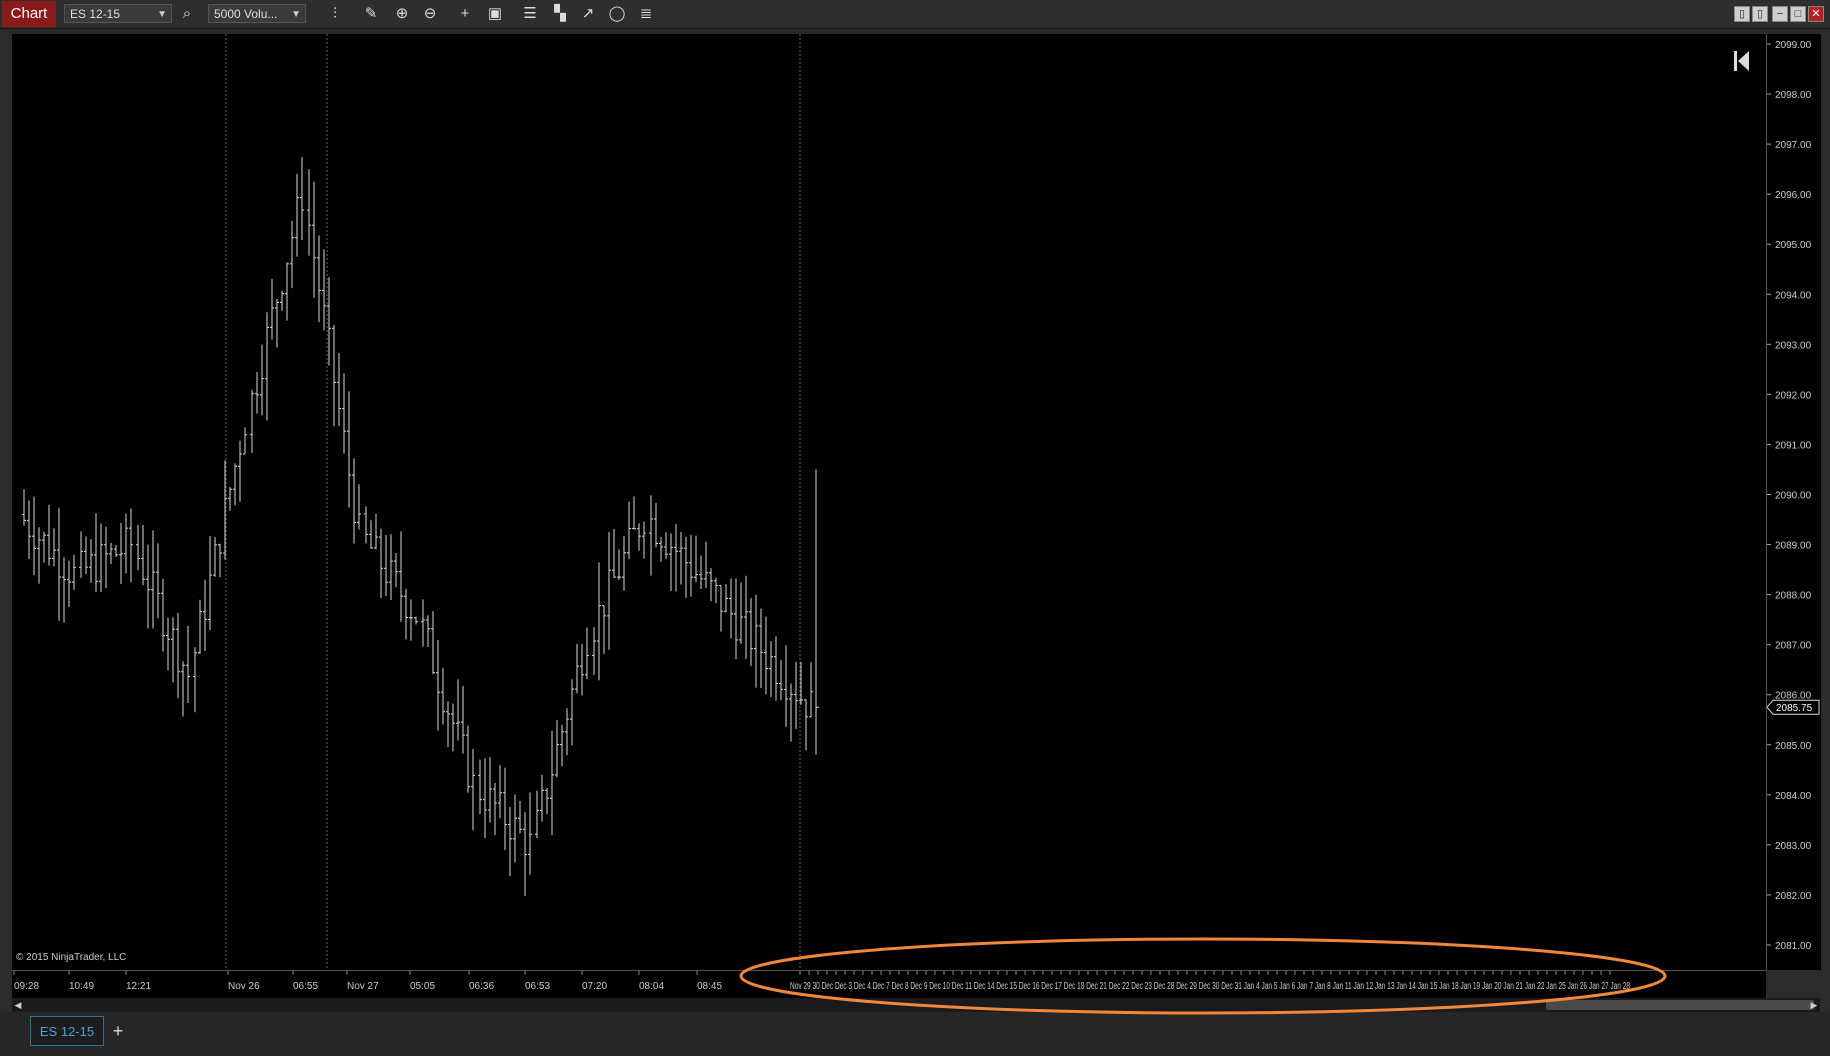  I want to click on time-label: 09:28, so click(26, 986).